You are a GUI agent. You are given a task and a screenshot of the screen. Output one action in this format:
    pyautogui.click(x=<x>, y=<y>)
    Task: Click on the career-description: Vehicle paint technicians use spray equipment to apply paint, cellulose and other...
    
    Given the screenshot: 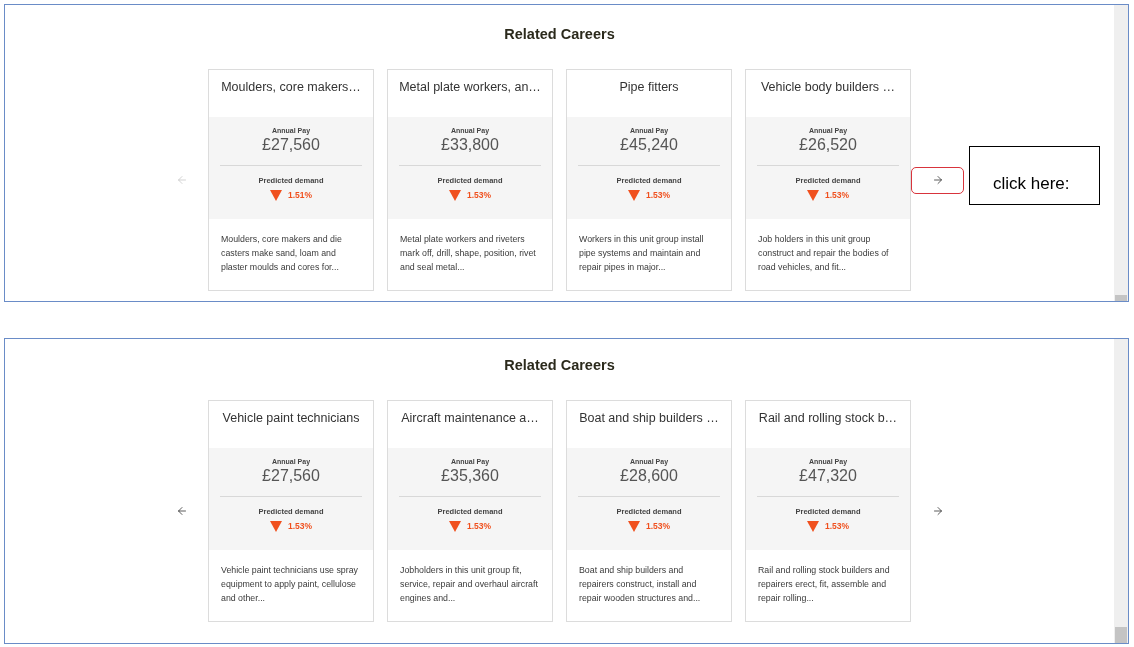 What is the action you would take?
    pyautogui.click(x=290, y=584)
    